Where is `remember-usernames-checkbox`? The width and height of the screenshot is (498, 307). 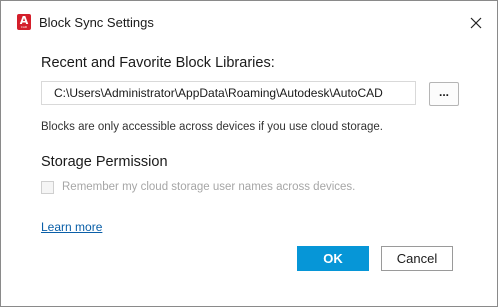
remember-usernames-checkbox is located at coordinates (47, 187).